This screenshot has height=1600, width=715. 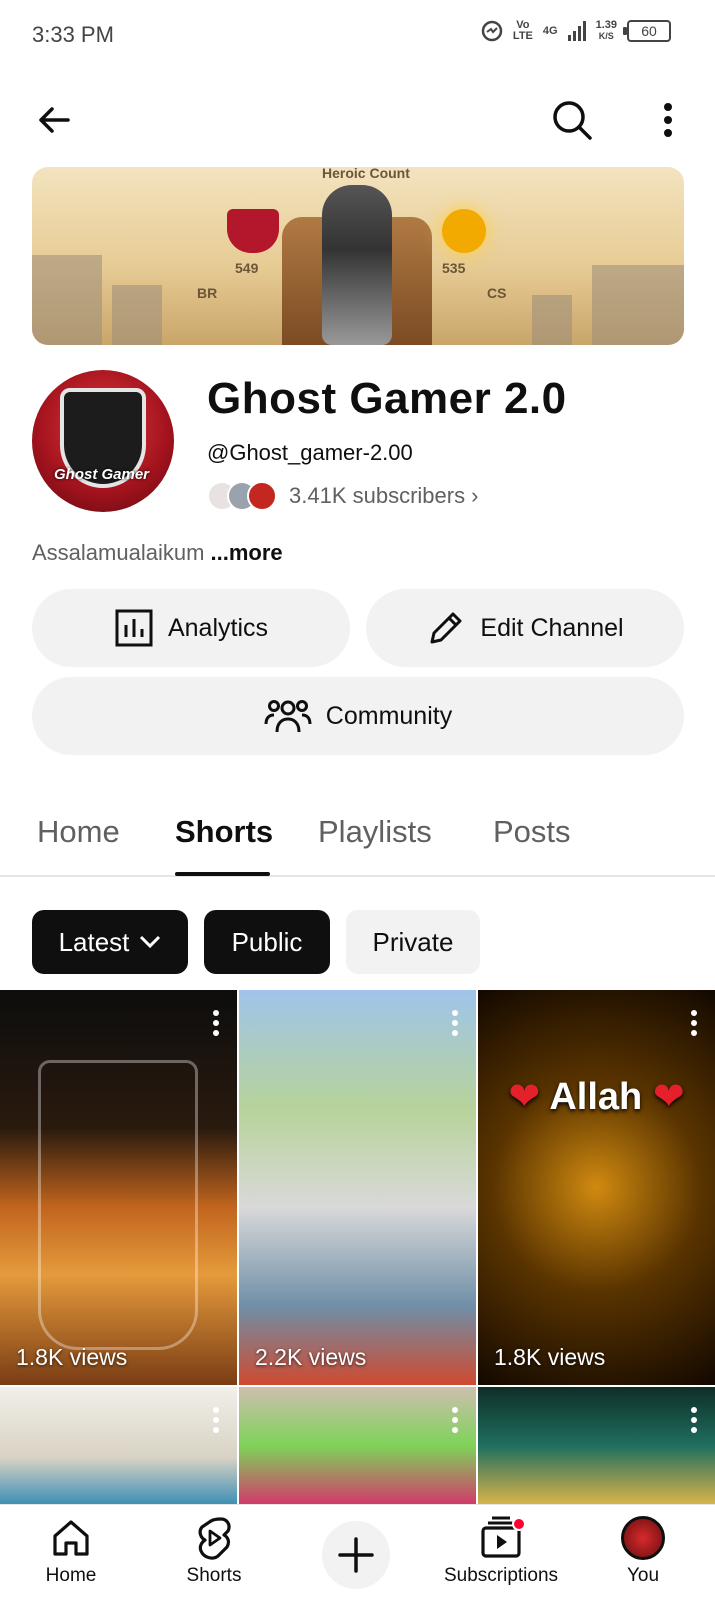 I want to click on tab-home: Home, so click(x=78, y=832).